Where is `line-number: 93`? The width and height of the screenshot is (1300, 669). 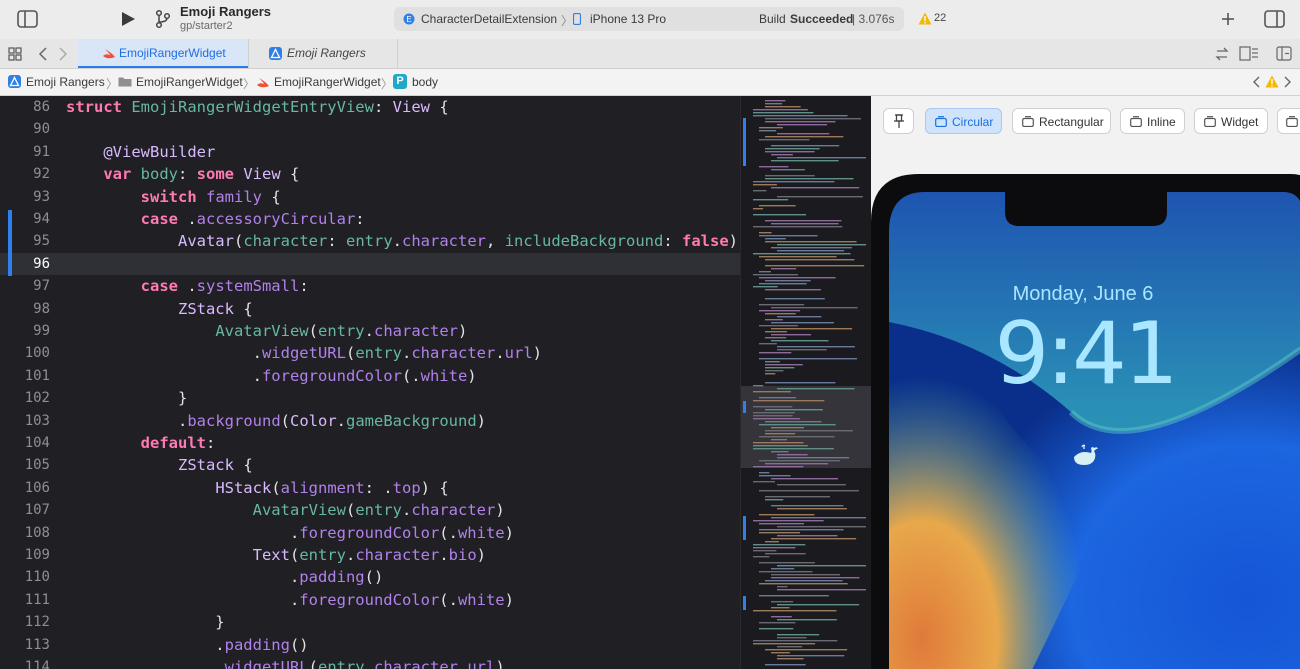 line-number: 93 is located at coordinates (25, 197).